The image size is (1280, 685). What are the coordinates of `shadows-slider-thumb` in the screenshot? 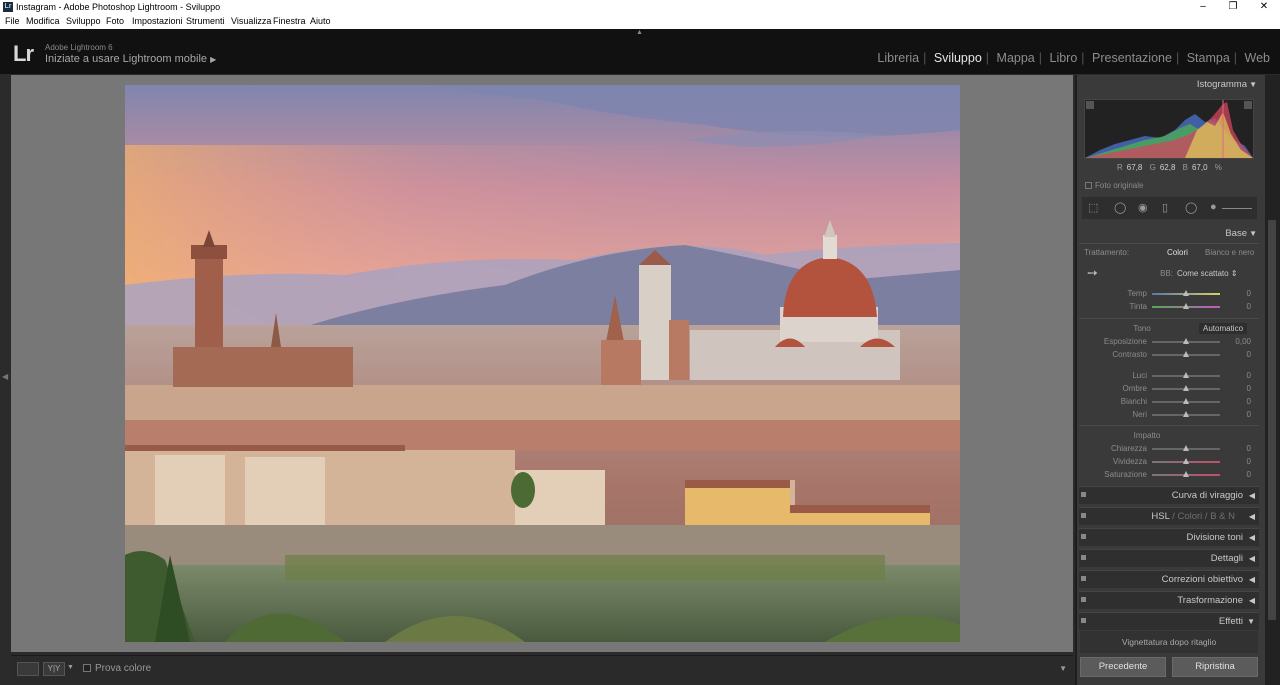 It's located at (1186, 388).